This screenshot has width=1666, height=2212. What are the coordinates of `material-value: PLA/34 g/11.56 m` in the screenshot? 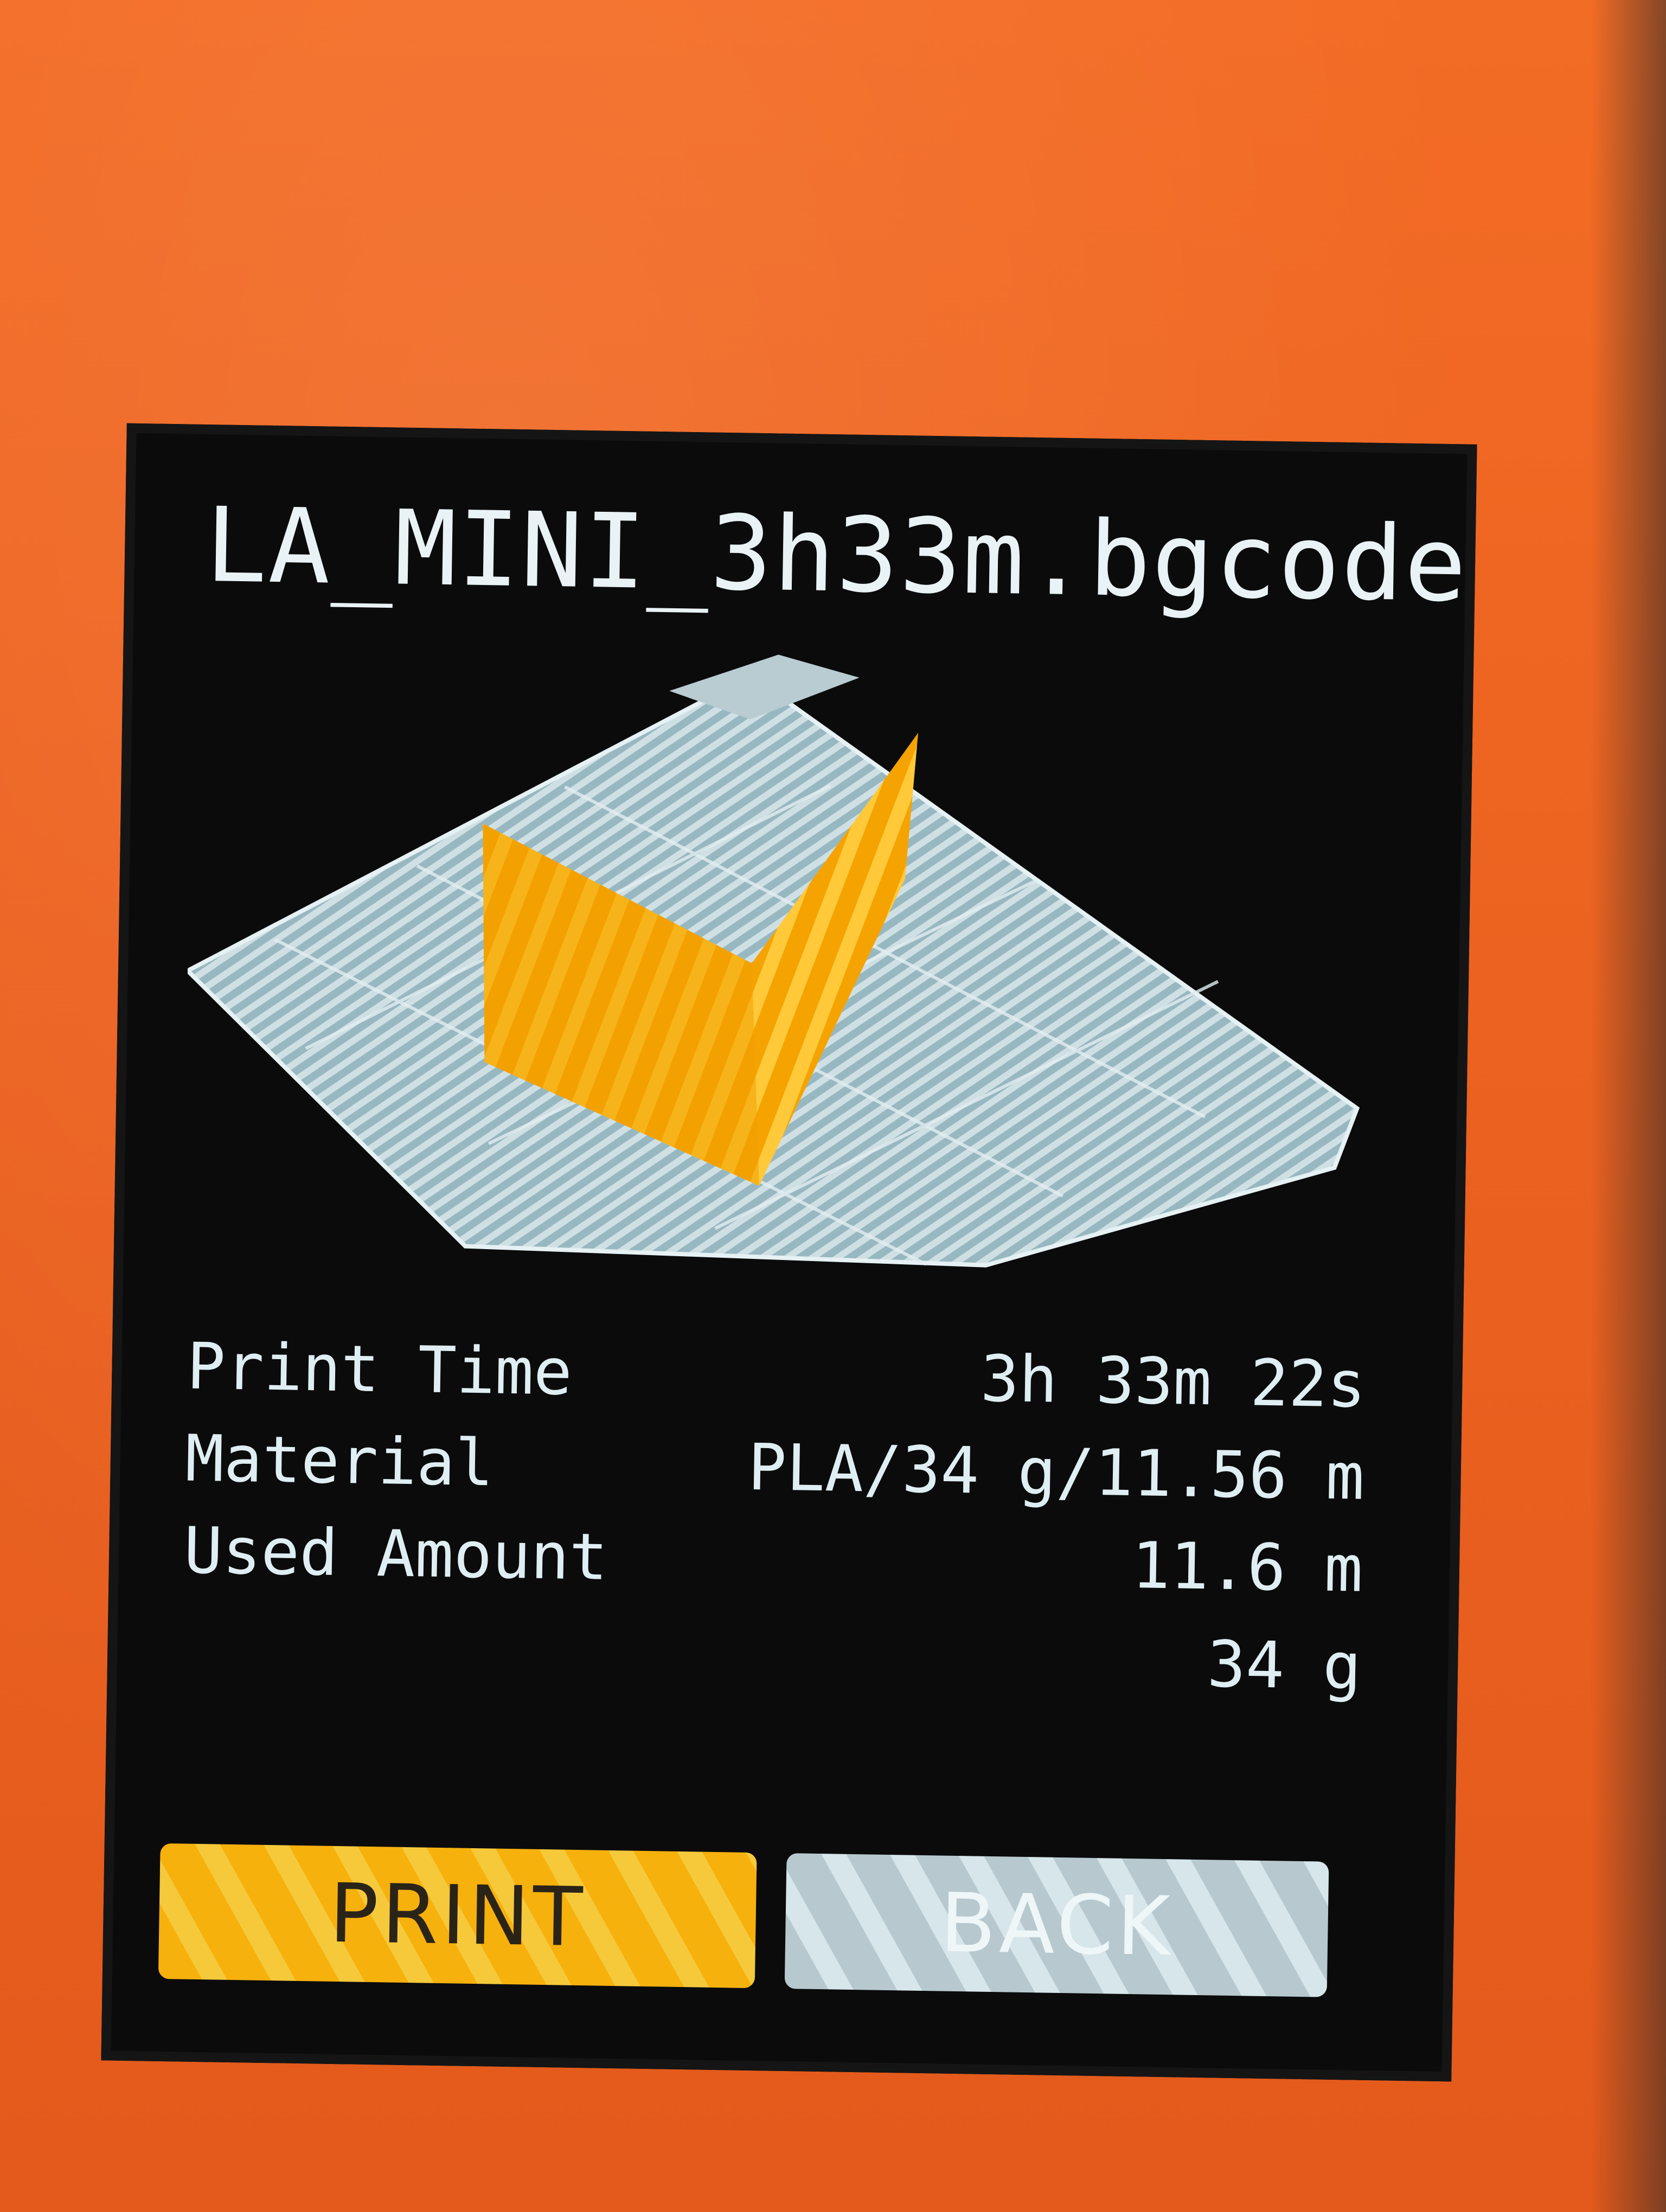 It's located at (1056, 1471).